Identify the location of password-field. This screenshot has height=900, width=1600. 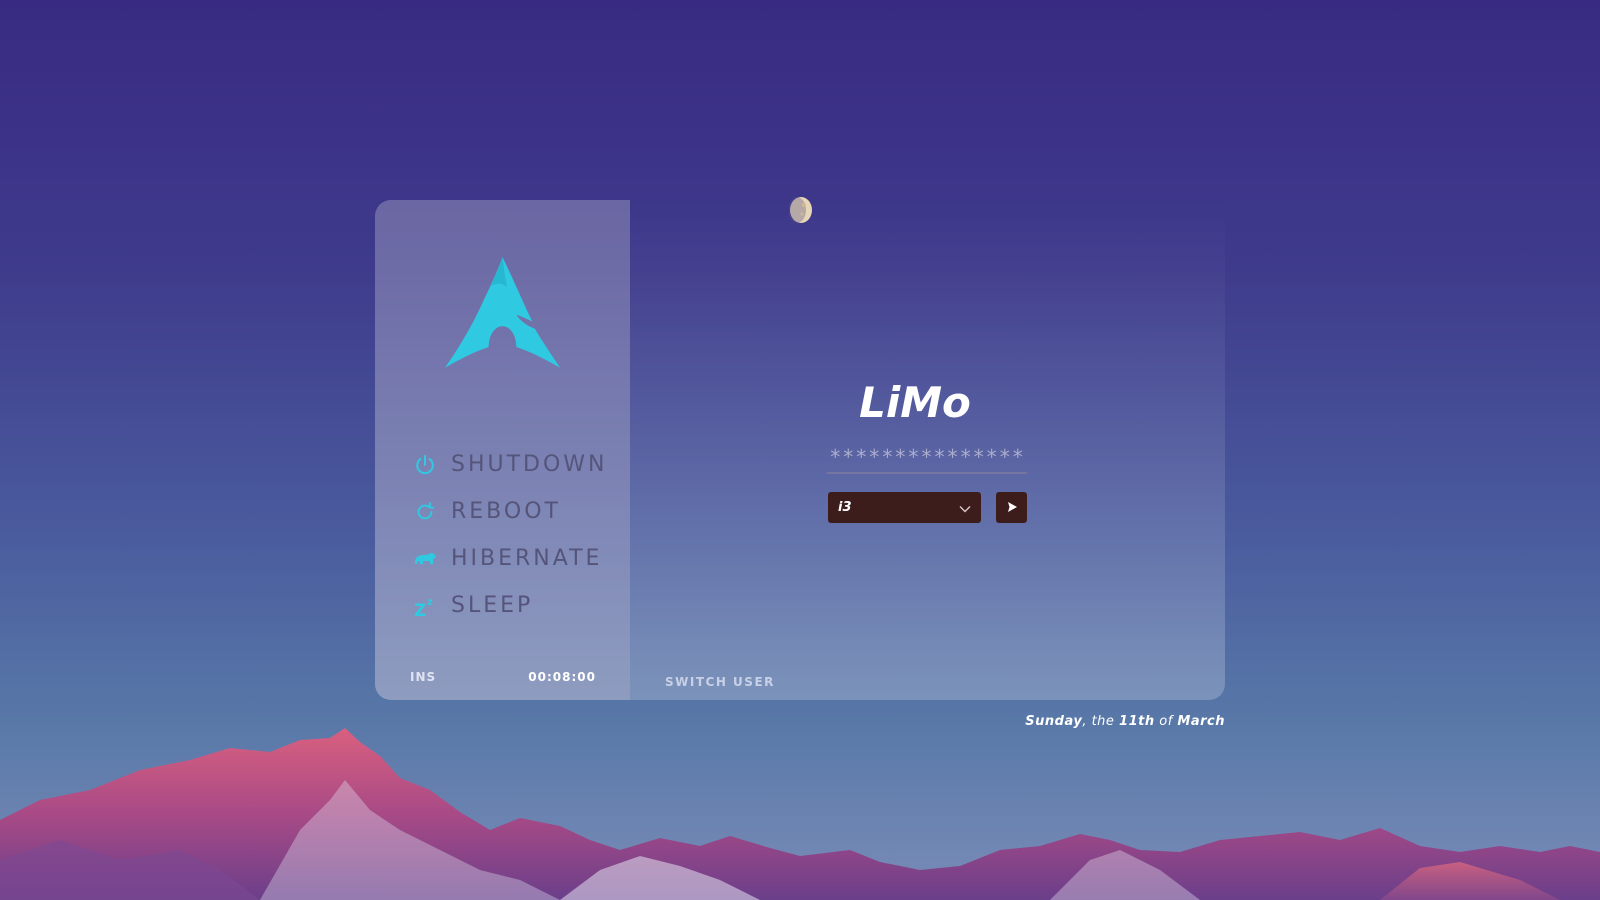
(927, 458).